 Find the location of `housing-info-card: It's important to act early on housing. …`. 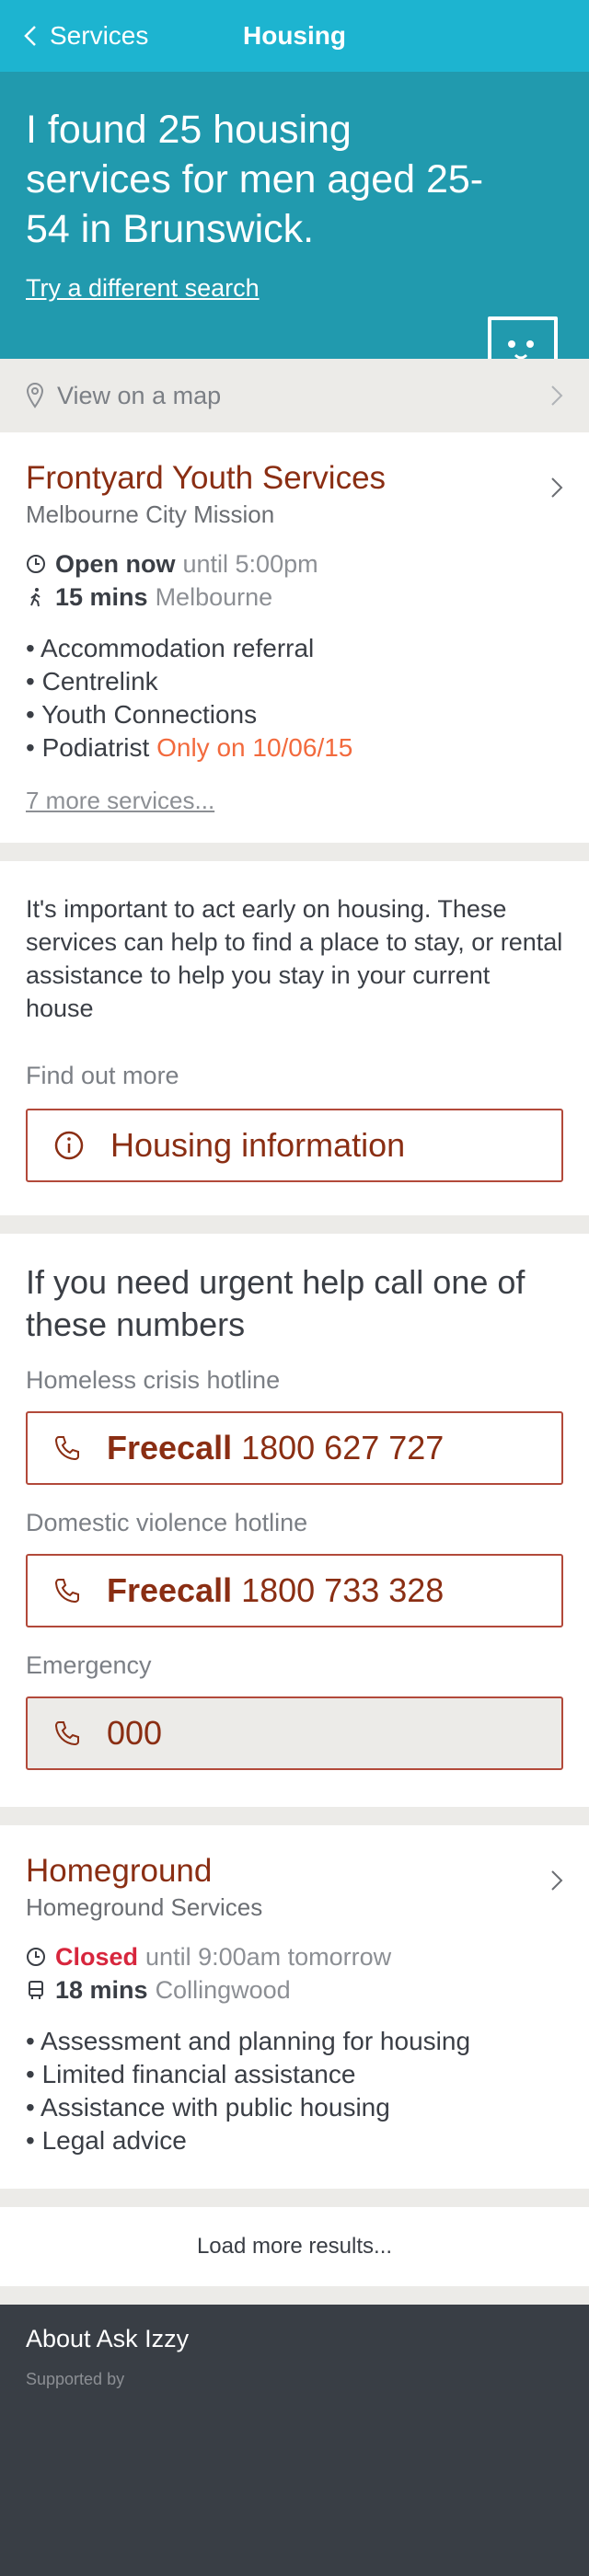

housing-info-card: It's important to act early on housing. … is located at coordinates (294, 1038).